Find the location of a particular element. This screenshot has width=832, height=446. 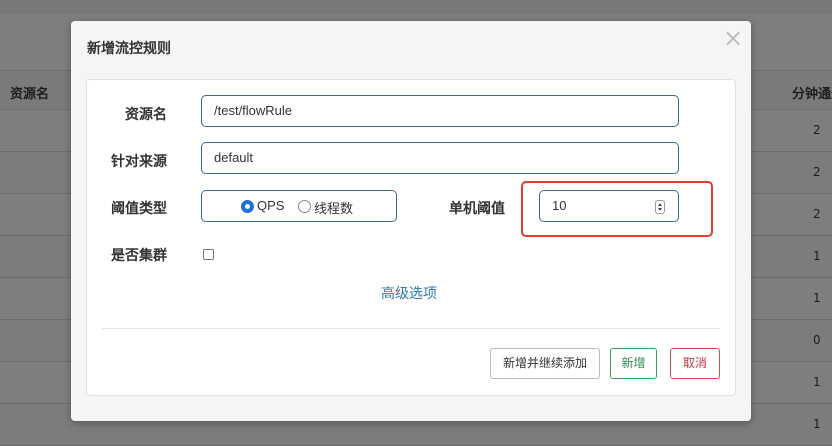

close-icon: × is located at coordinates (733, 38).